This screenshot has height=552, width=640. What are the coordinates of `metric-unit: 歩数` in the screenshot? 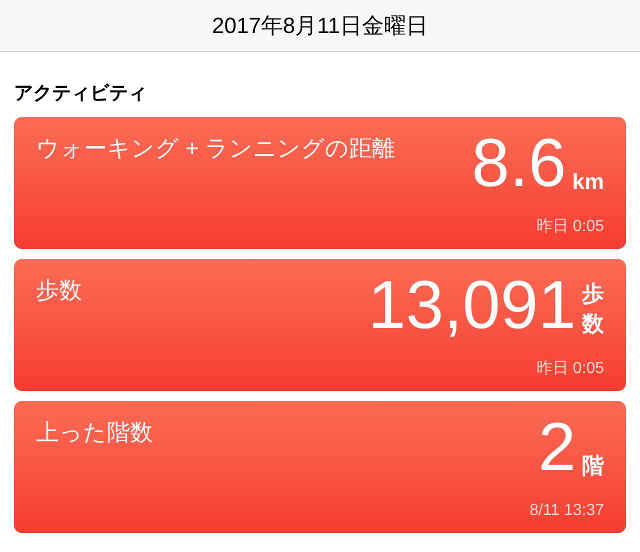 It's located at (593, 309).